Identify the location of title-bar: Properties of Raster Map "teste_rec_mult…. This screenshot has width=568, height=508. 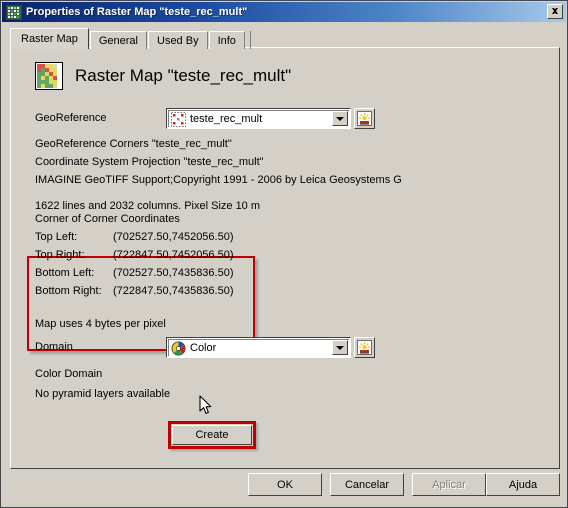
(284, 12).